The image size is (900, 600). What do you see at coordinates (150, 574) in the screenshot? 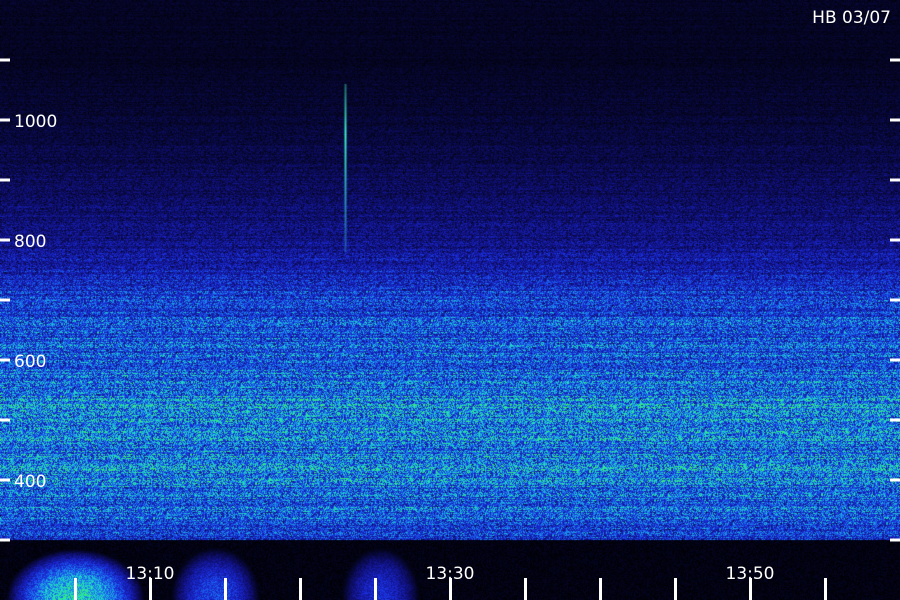
I see `x-tick-label: 13:10` at bounding box center [150, 574].